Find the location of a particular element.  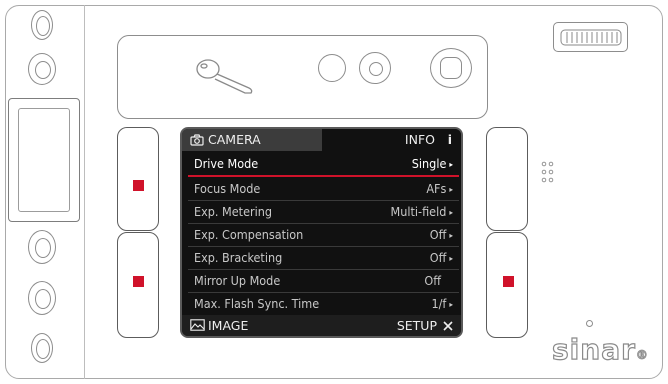

brand-logo: sinar® is located at coordinates (600, 349).